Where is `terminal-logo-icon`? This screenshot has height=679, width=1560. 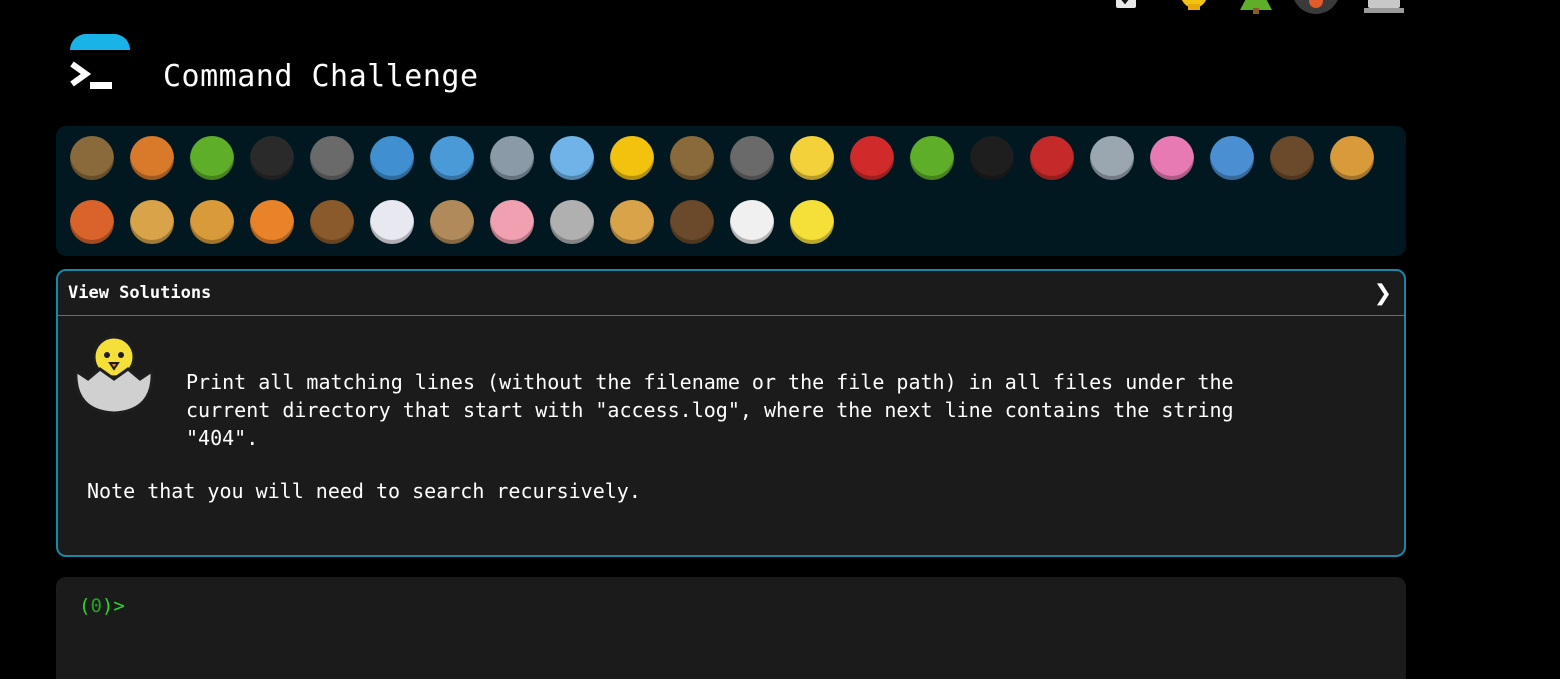 terminal-logo-icon is located at coordinates (100, 66).